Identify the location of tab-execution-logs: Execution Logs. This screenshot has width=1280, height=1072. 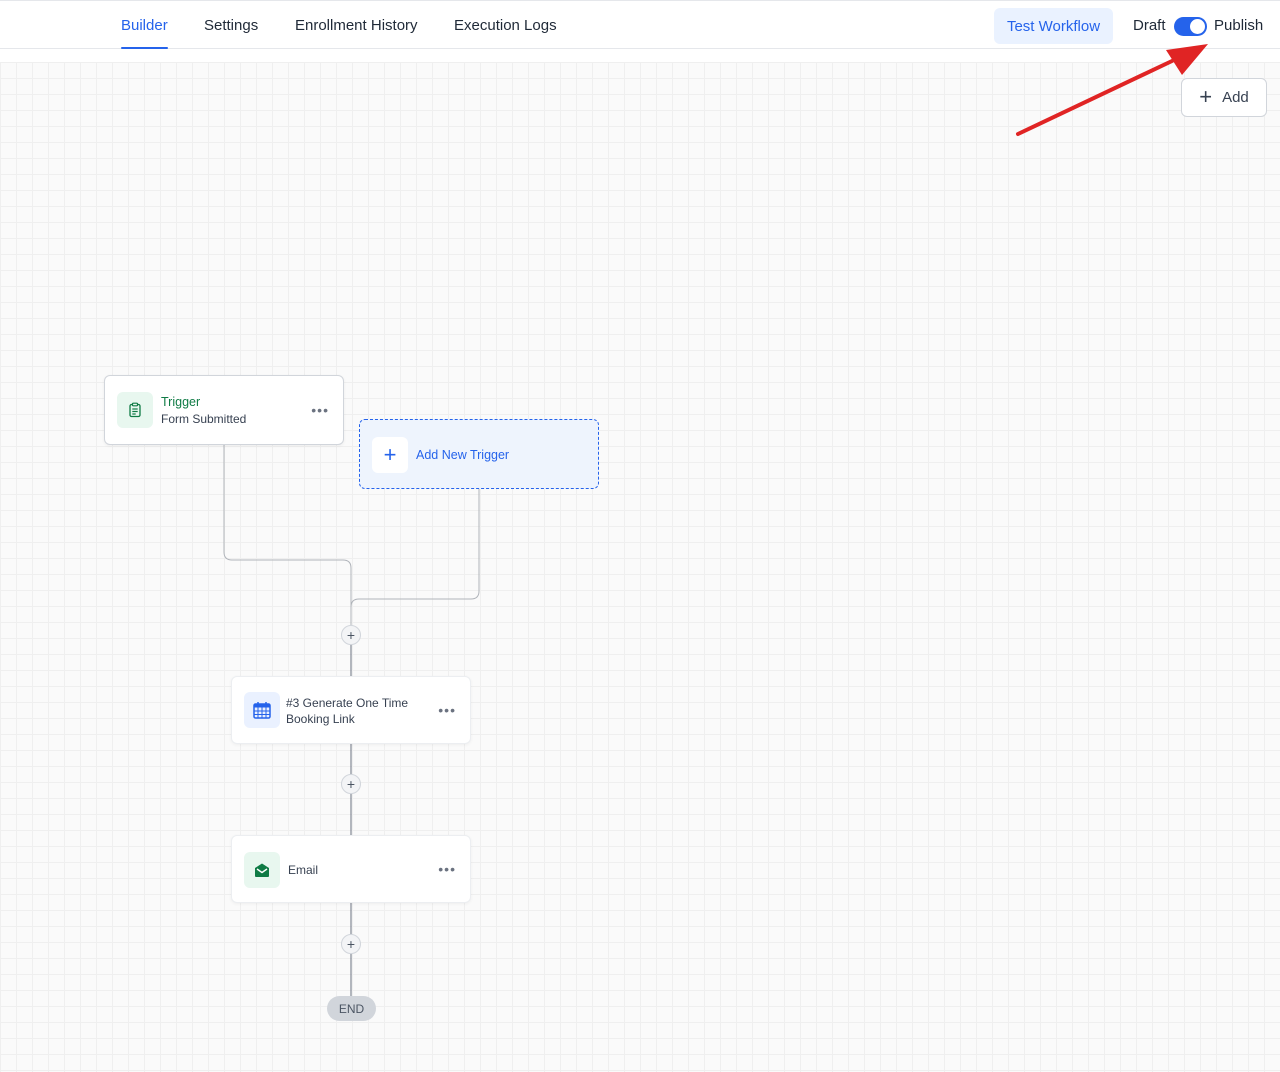
(505, 25).